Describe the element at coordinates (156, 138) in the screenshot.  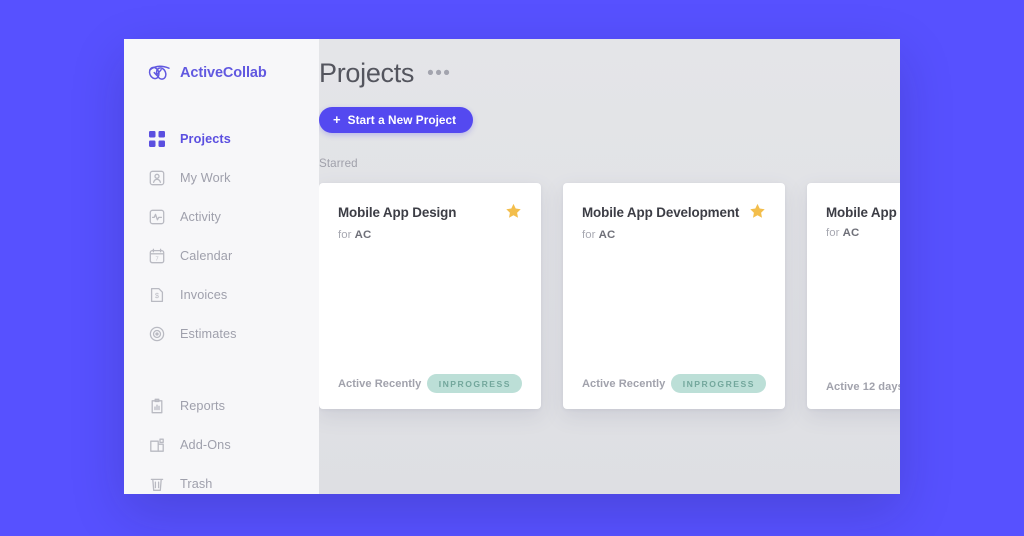
I see `grid-icon` at that location.